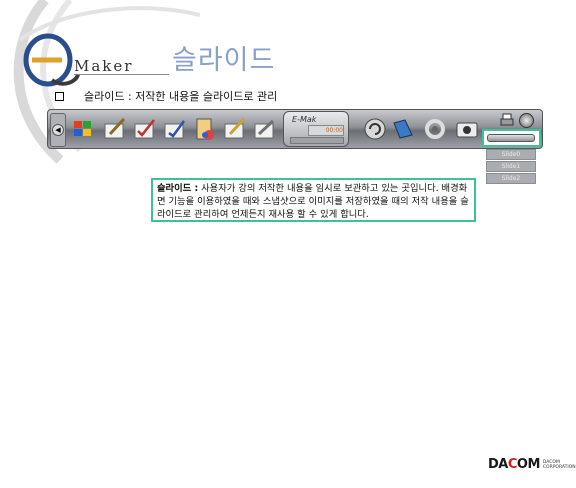 Image resolution: width=576 pixels, height=488 pixels. What do you see at coordinates (511, 154) in the screenshot?
I see `slide-option: Slide0` at bounding box center [511, 154].